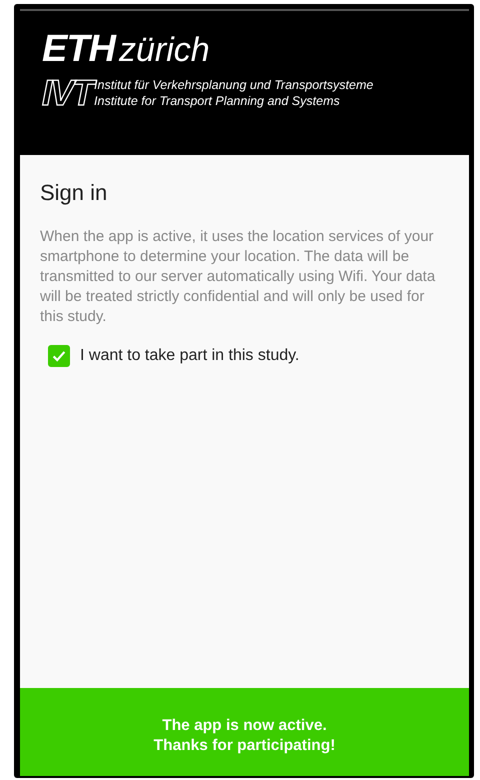  I want to click on eth-logo-text: ETH, so click(78, 49).